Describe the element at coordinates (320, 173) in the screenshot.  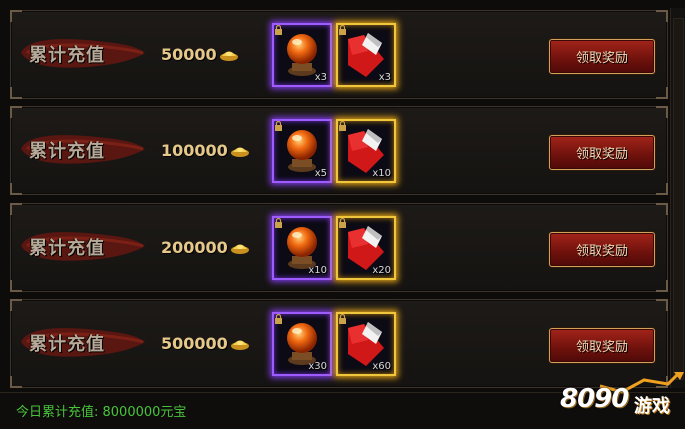
I see `item-quantity: x5` at that location.